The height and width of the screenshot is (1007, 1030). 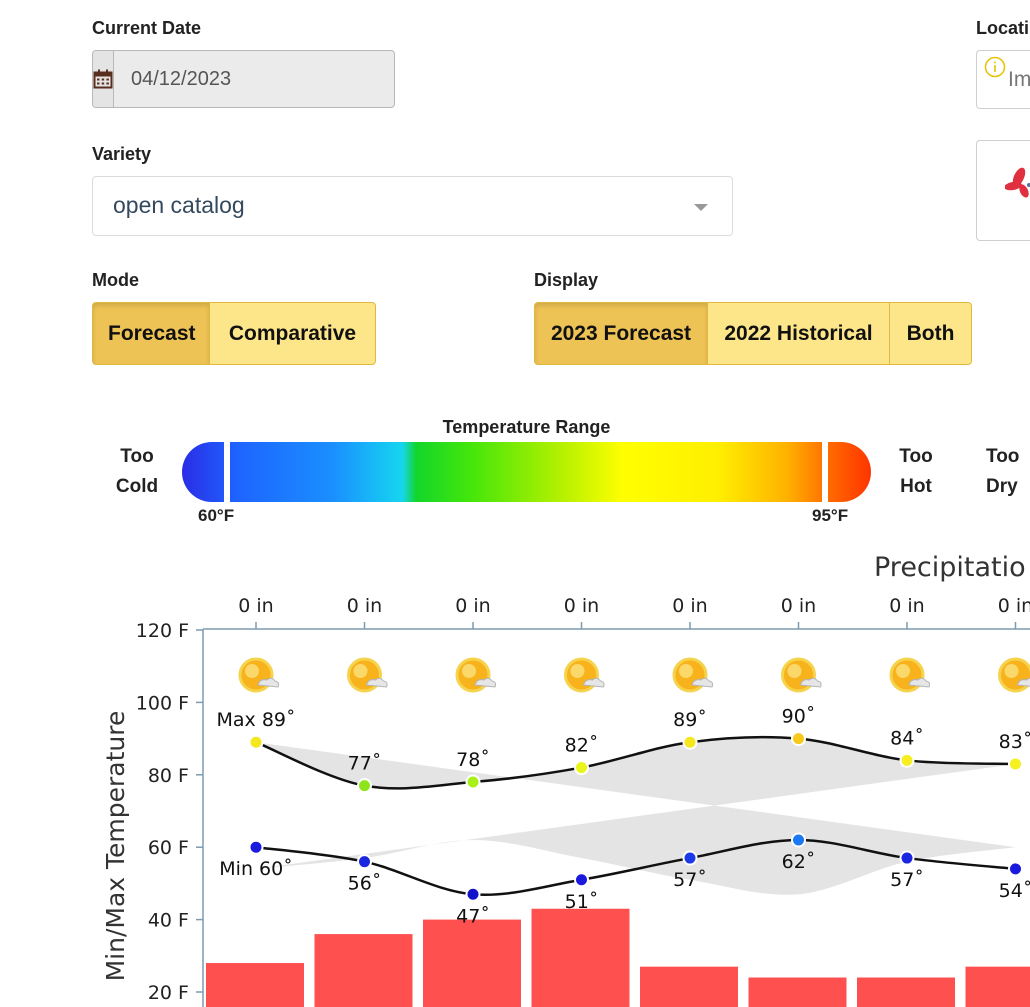 What do you see at coordinates (292, 333) in the screenshot?
I see `mode-comparative-button: Comparative` at bounding box center [292, 333].